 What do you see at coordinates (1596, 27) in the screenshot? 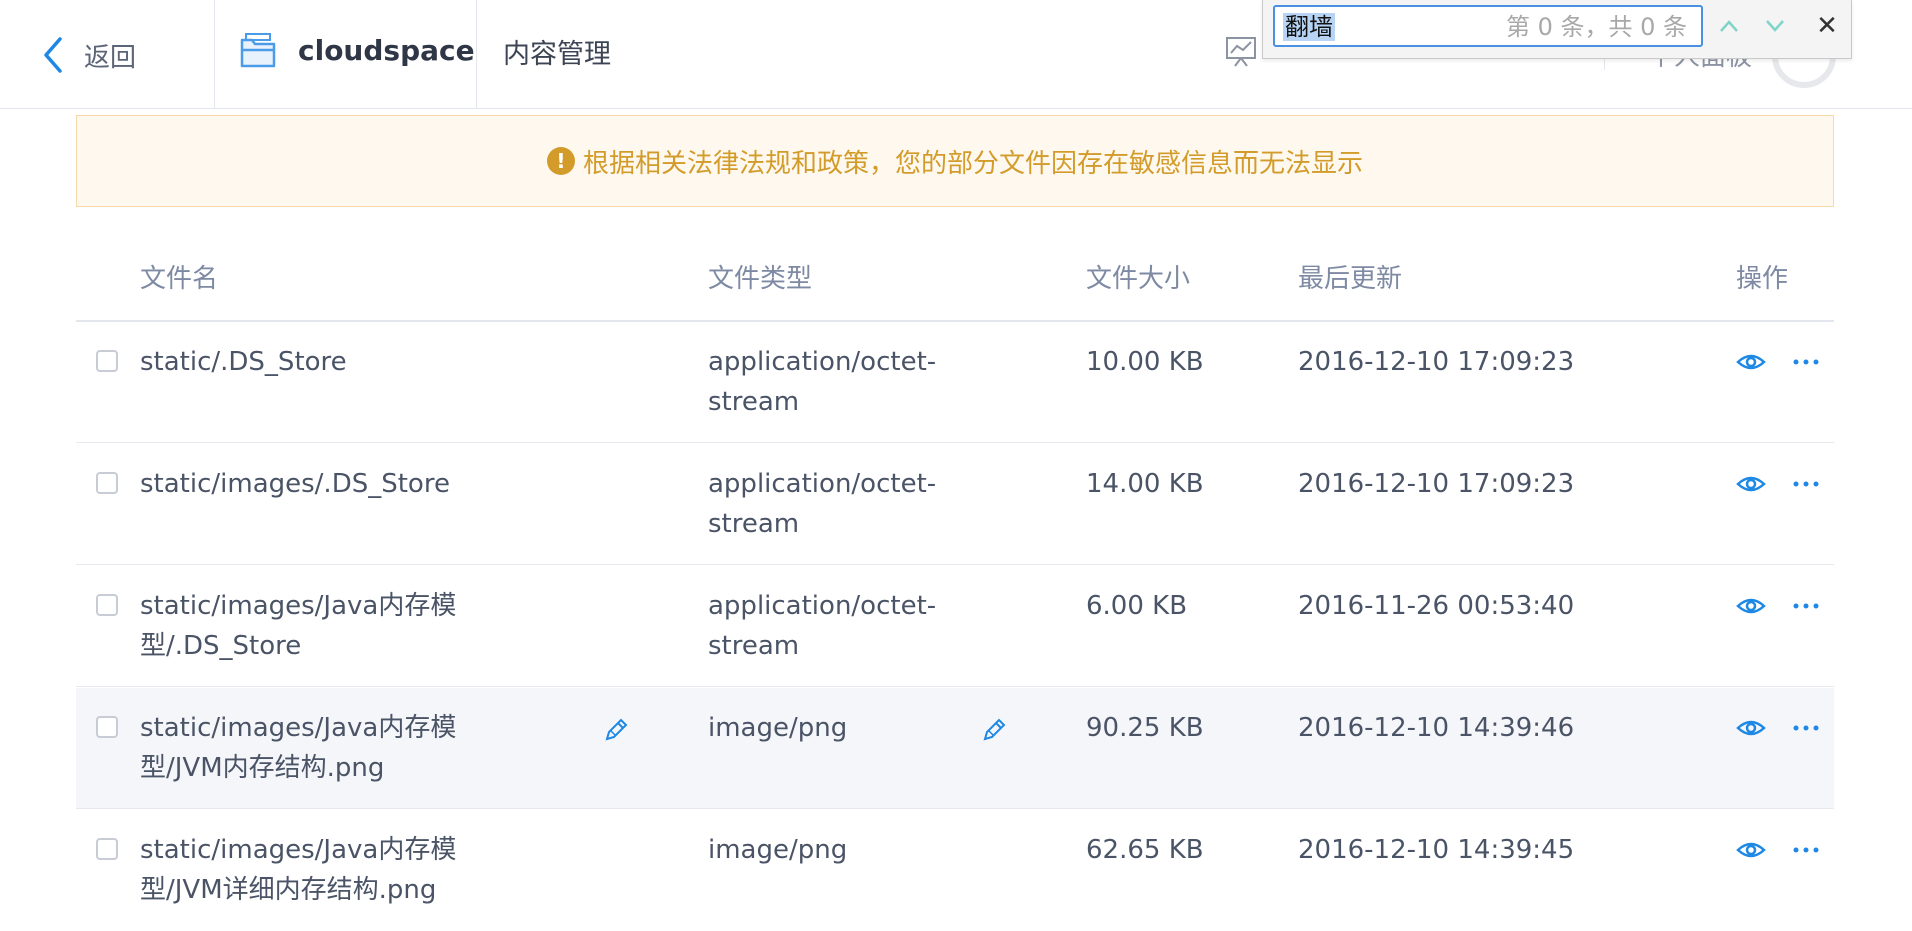
I see `find-match-count: 第 0 条，共 0 条` at bounding box center [1596, 27].